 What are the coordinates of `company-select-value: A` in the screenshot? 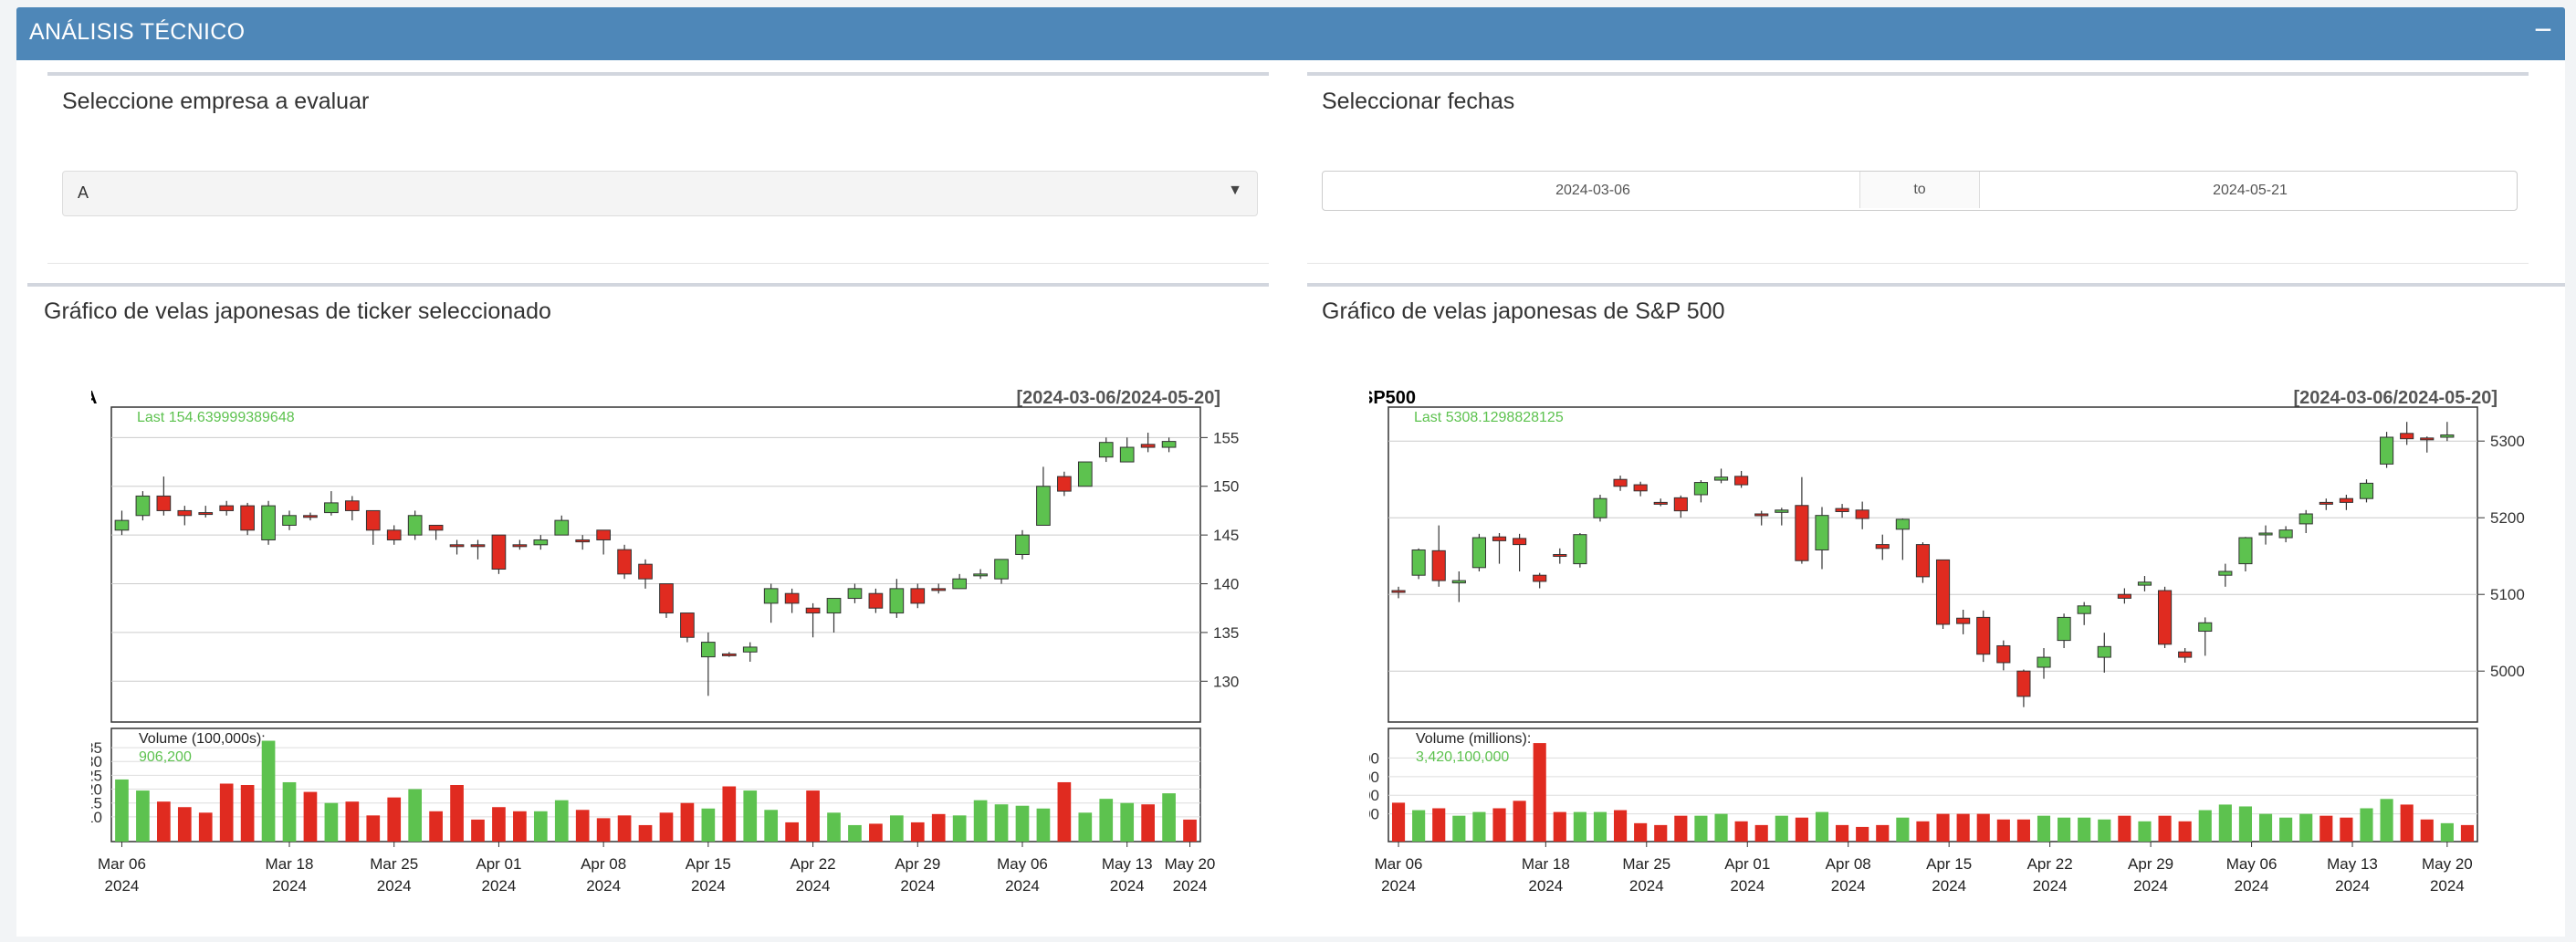 It's located at (83, 192).